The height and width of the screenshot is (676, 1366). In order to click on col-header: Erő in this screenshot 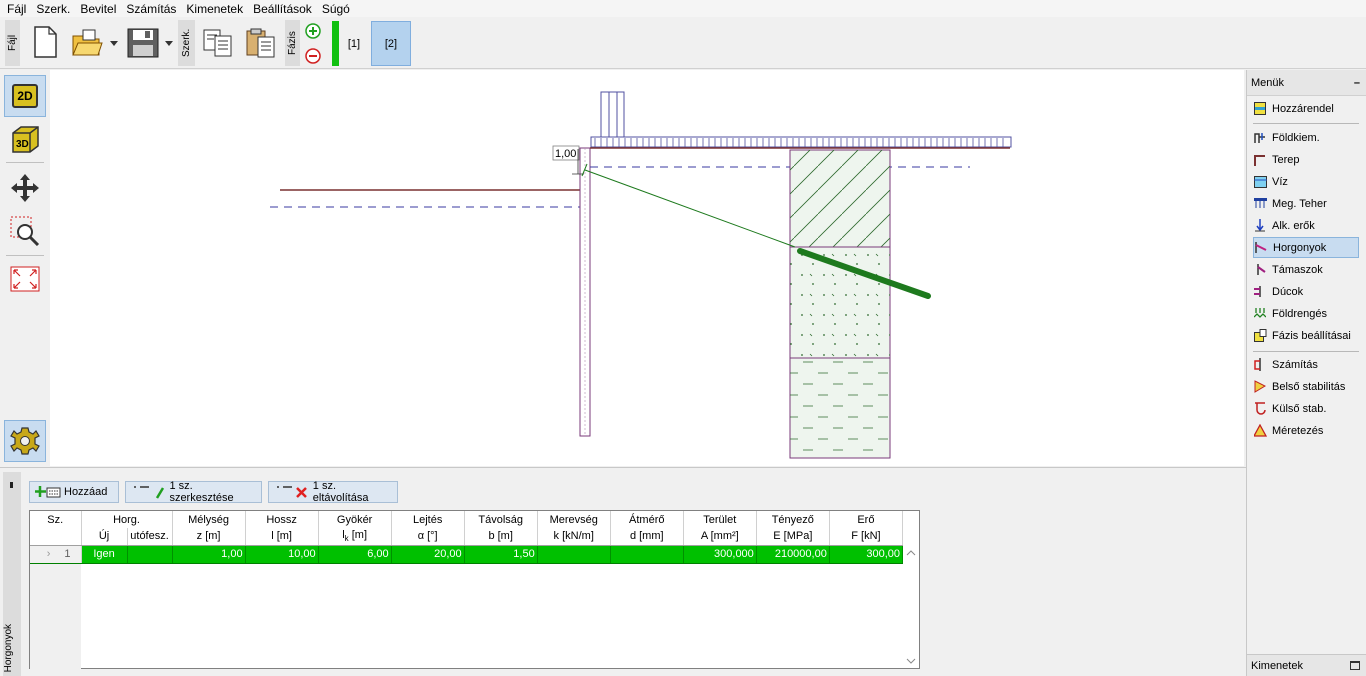, I will do `click(866, 519)`.